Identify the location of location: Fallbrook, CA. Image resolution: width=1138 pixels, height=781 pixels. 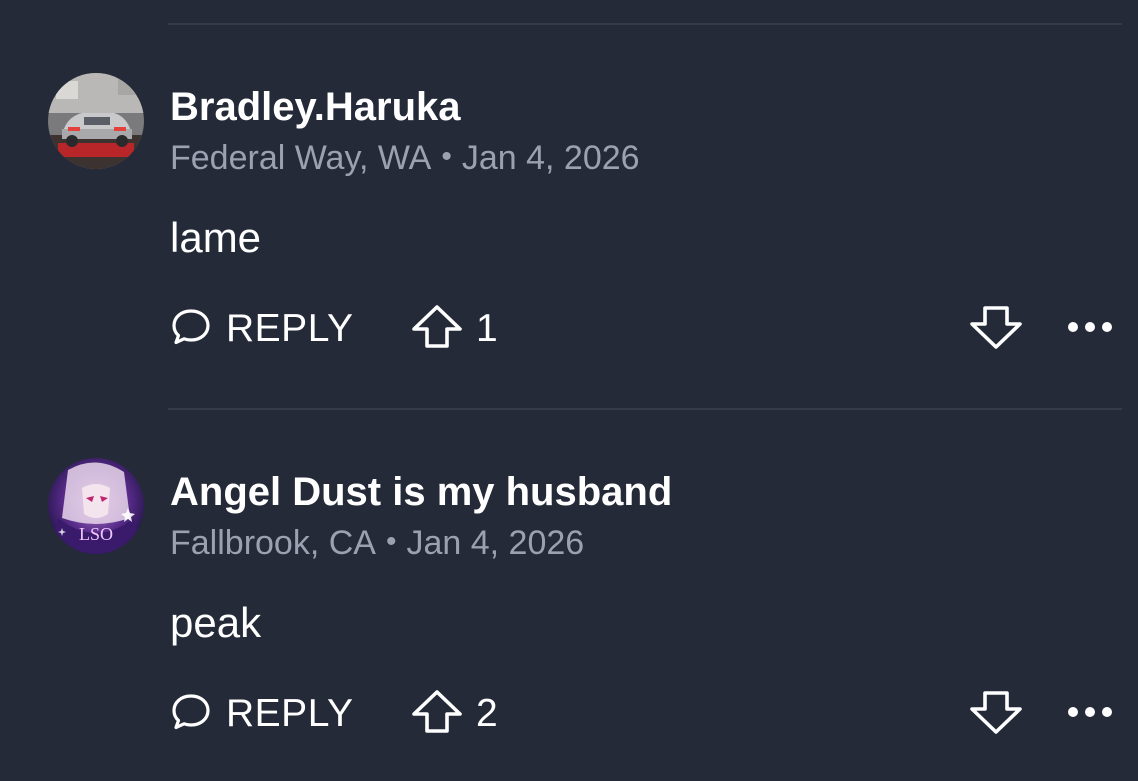
(273, 543).